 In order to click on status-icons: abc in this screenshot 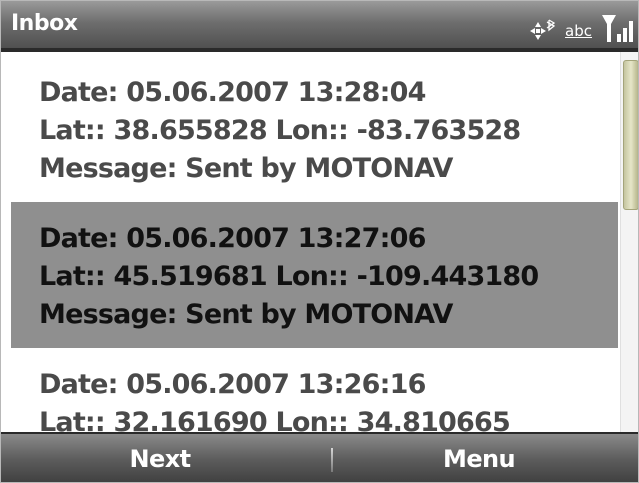, I will do `click(581, 27)`.